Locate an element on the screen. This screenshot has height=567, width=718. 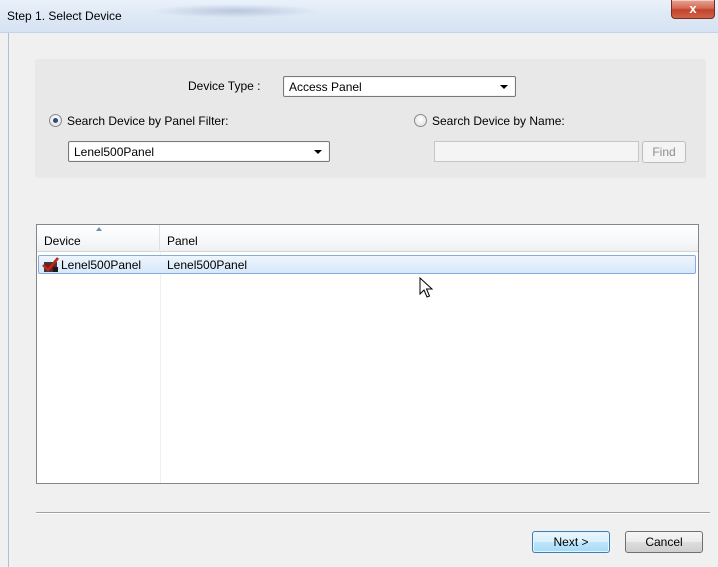
access-panel-icon is located at coordinates (50, 264).